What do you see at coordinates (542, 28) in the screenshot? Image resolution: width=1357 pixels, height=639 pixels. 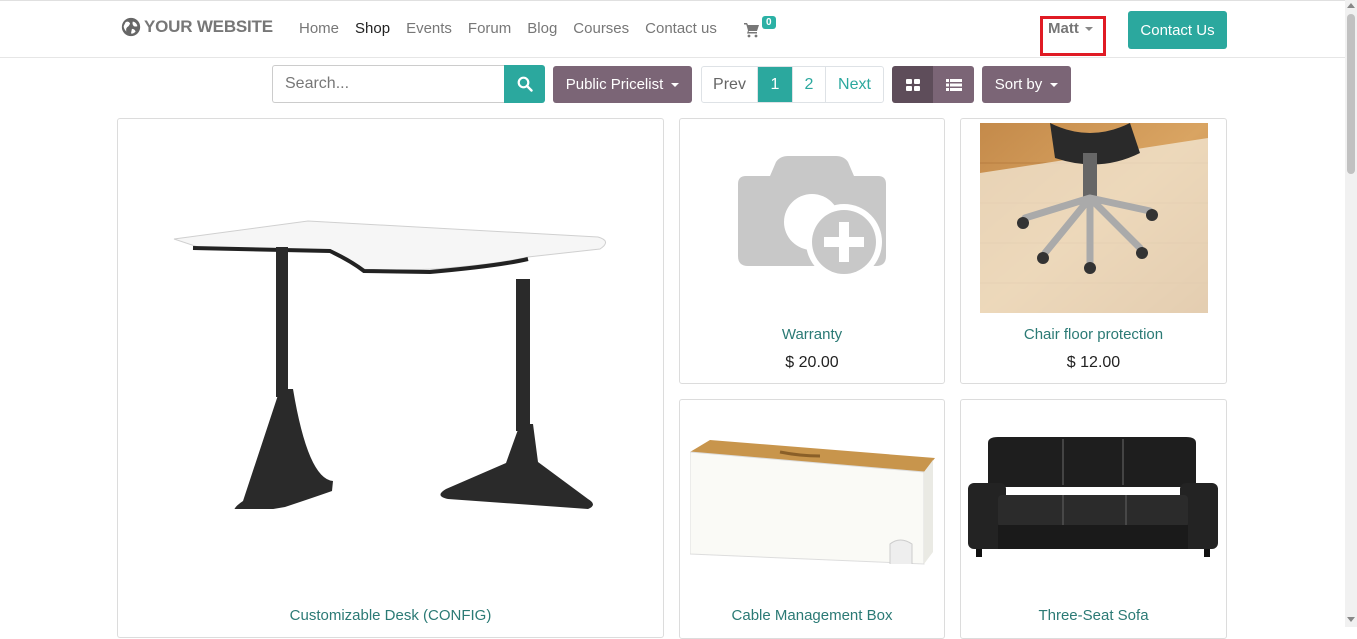 I see `nav-blog: Blog` at bounding box center [542, 28].